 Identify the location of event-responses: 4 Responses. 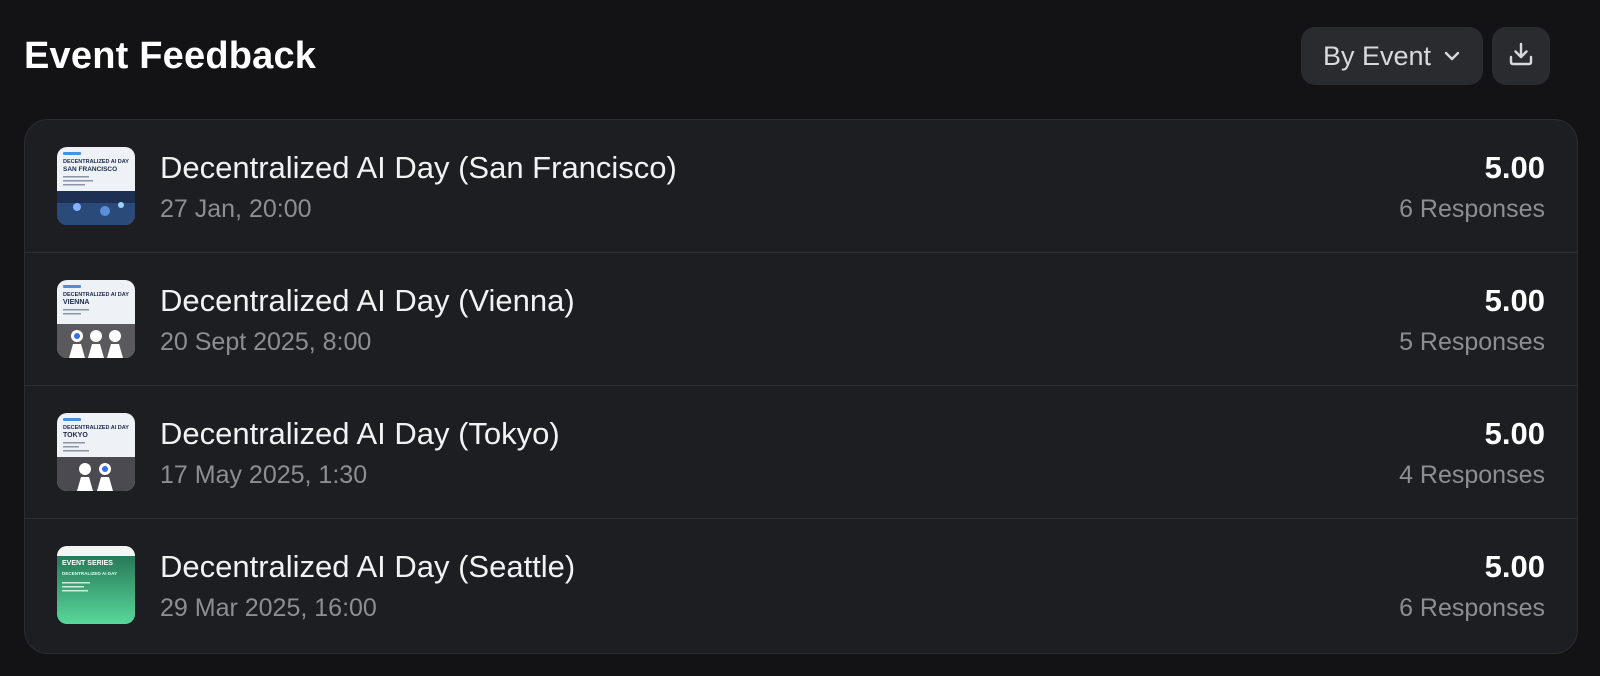
(1472, 475).